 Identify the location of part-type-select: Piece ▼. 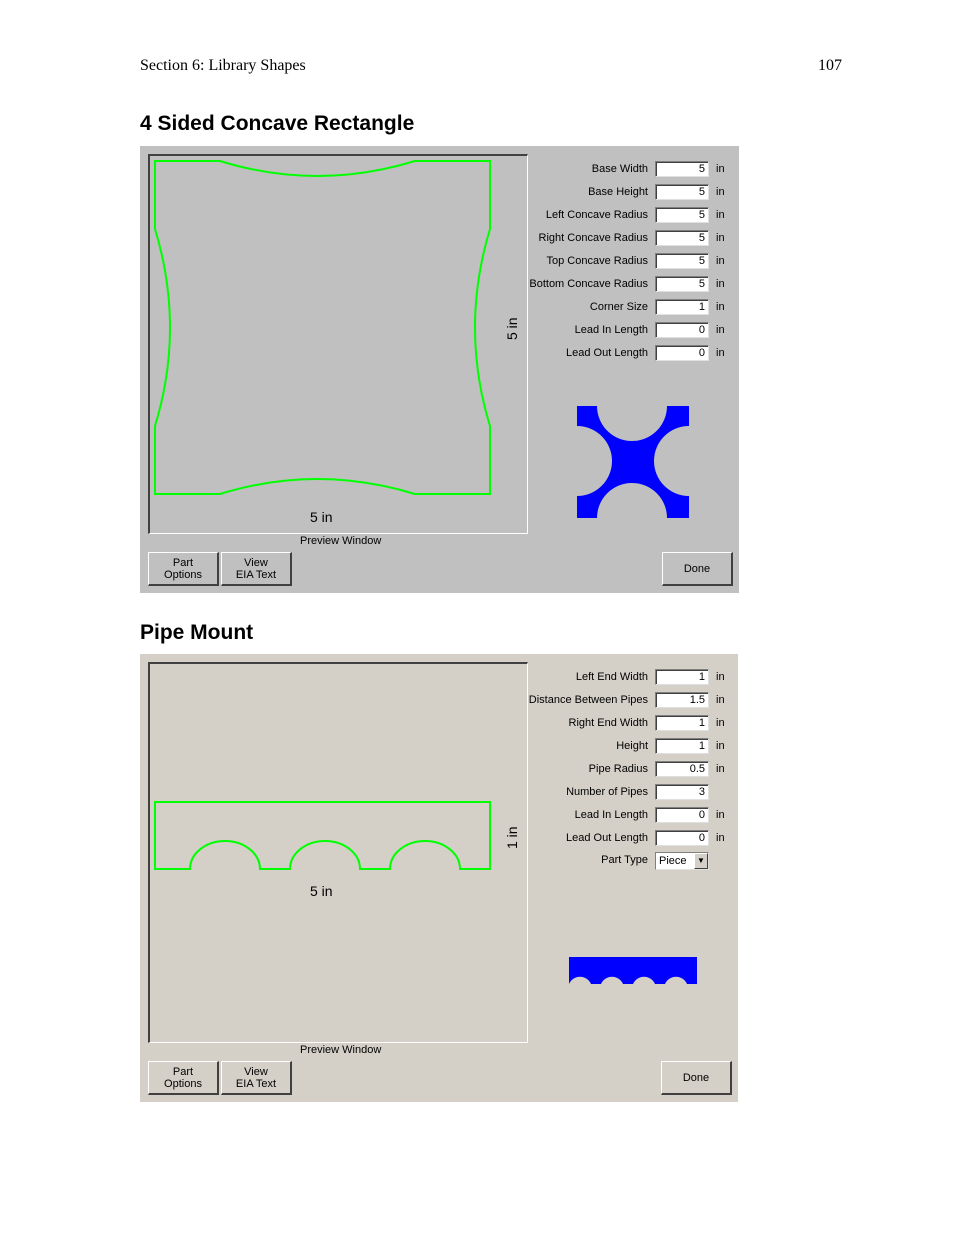
(682, 861).